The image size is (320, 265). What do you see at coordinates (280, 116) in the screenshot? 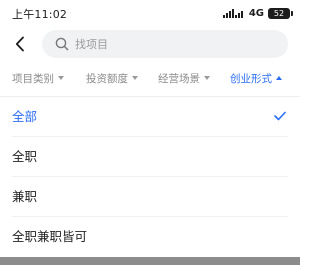
I see `check-icon` at bounding box center [280, 116].